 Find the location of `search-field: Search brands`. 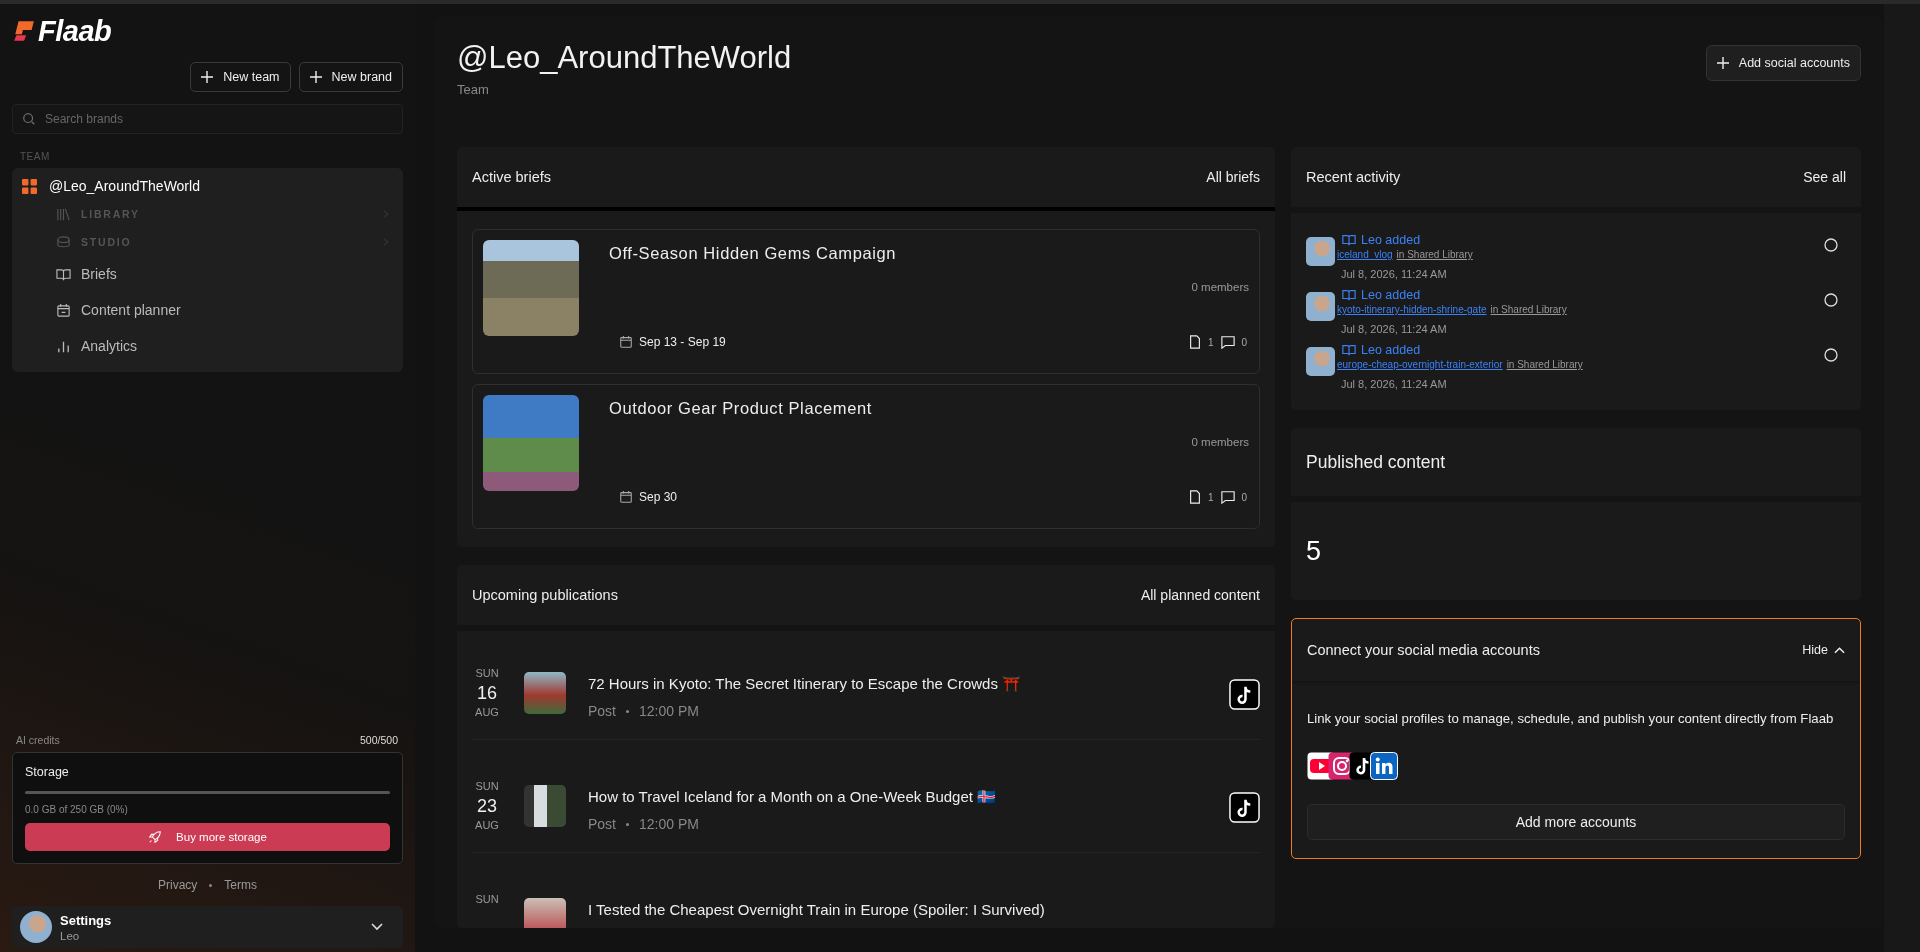

search-field: Search brands is located at coordinates (207, 119).